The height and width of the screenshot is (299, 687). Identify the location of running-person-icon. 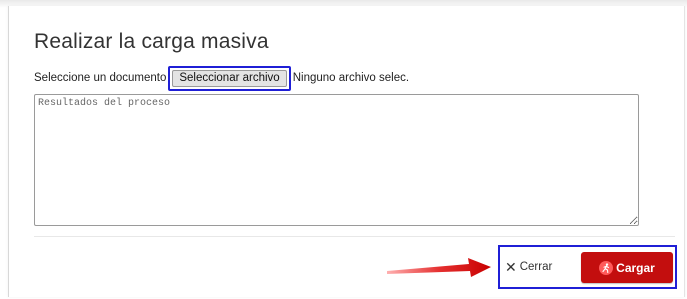
(606, 267).